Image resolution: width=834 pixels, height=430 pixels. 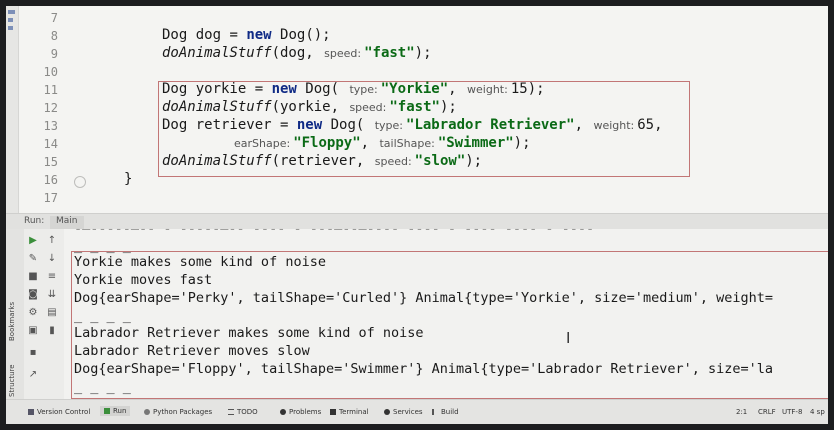 What do you see at coordinates (34, 221) in the screenshot?
I see `run-label: Run:` at bounding box center [34, 221].